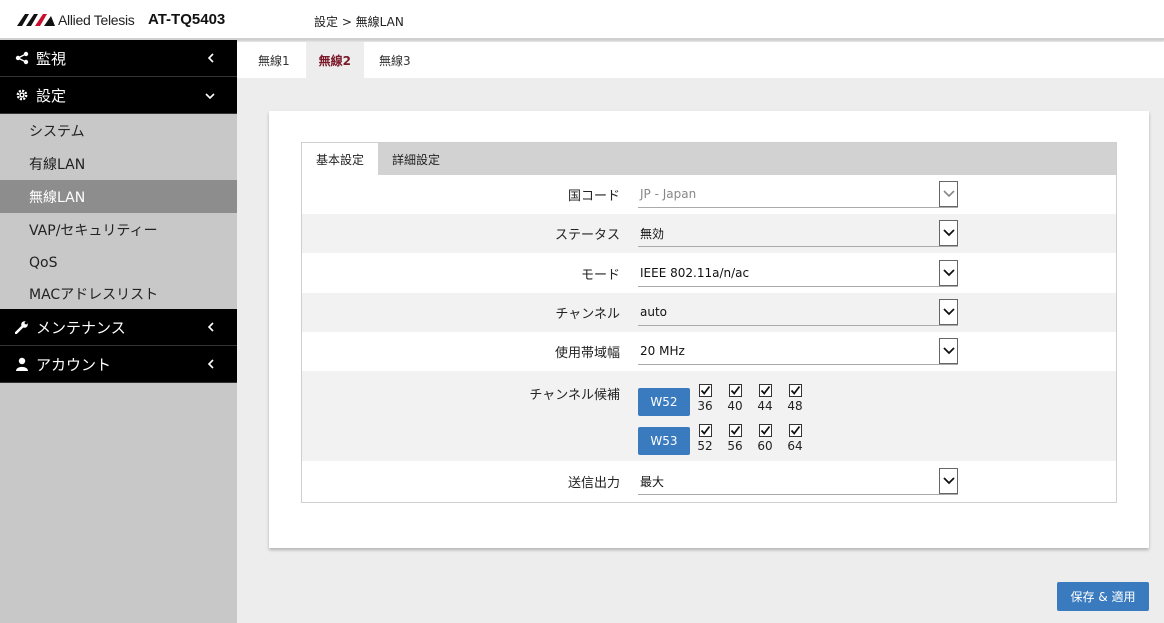 Image resolution: width=1164 pixels, height=623 pixels. I want to click on share-icon, so click(22, 58).